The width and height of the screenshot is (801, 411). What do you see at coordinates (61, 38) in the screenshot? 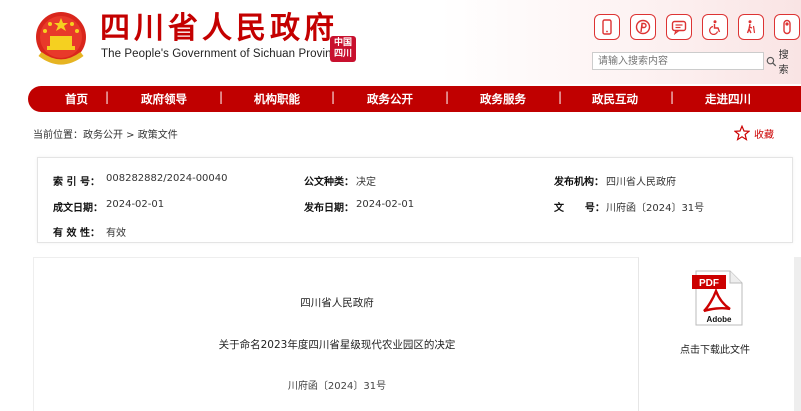
I see `national-emblem-icon` at bounding box center [61, 38].